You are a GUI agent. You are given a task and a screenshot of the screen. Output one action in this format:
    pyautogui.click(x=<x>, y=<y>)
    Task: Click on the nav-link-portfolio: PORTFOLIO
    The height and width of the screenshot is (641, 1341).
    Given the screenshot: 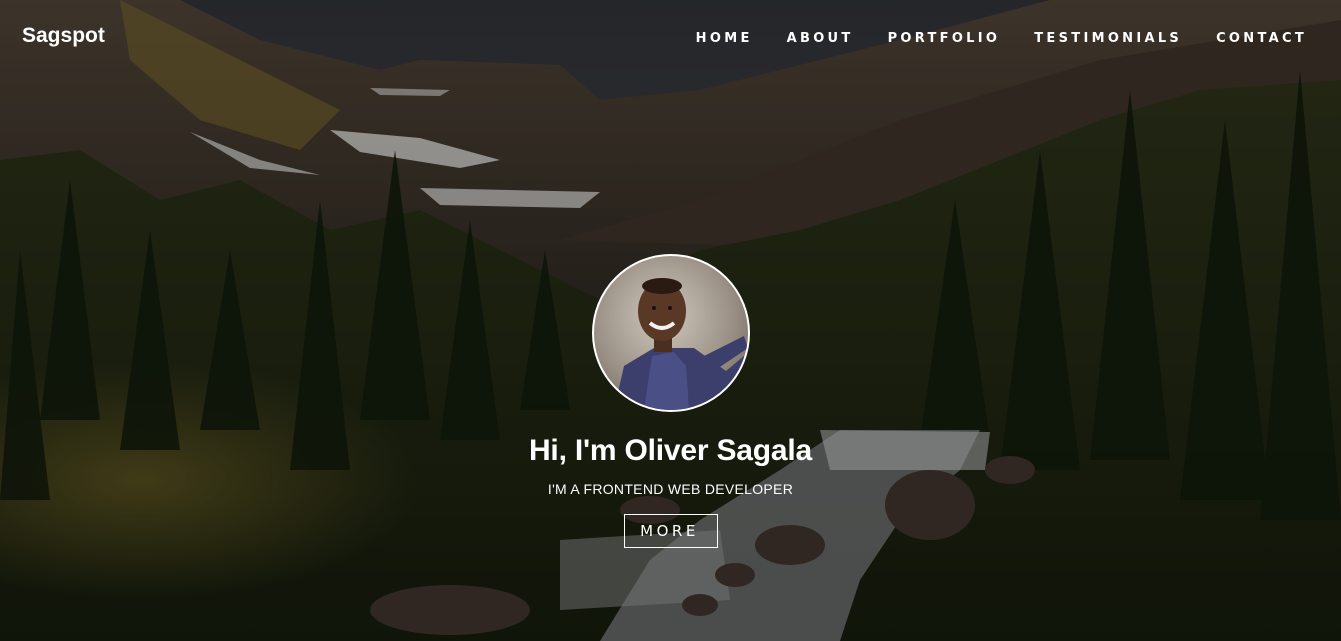 What is the action you would take?
    pyautogui.click(x=944, y=38)
    